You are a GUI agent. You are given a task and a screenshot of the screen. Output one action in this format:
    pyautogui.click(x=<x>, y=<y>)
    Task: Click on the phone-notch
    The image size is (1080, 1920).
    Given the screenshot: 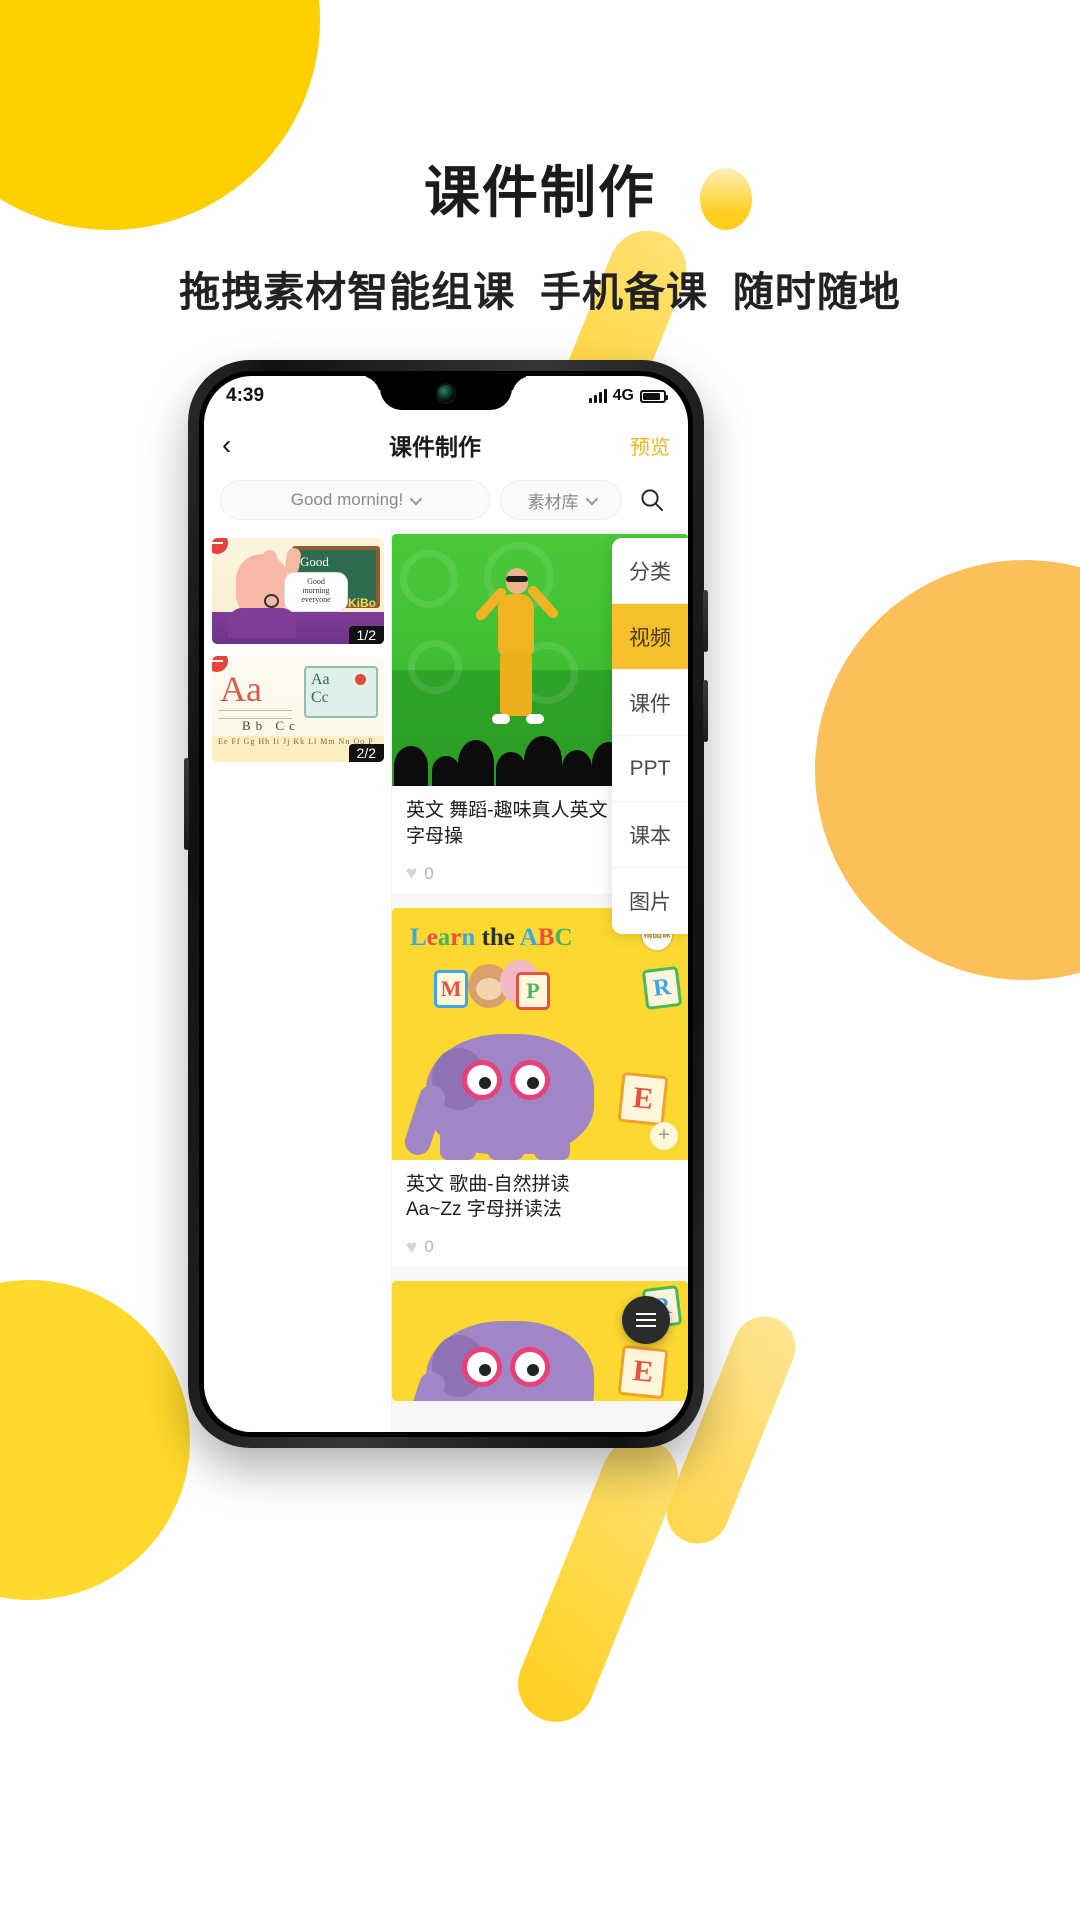 What is the action you would take?
    pyautogui.click(x=446, y=393)
    